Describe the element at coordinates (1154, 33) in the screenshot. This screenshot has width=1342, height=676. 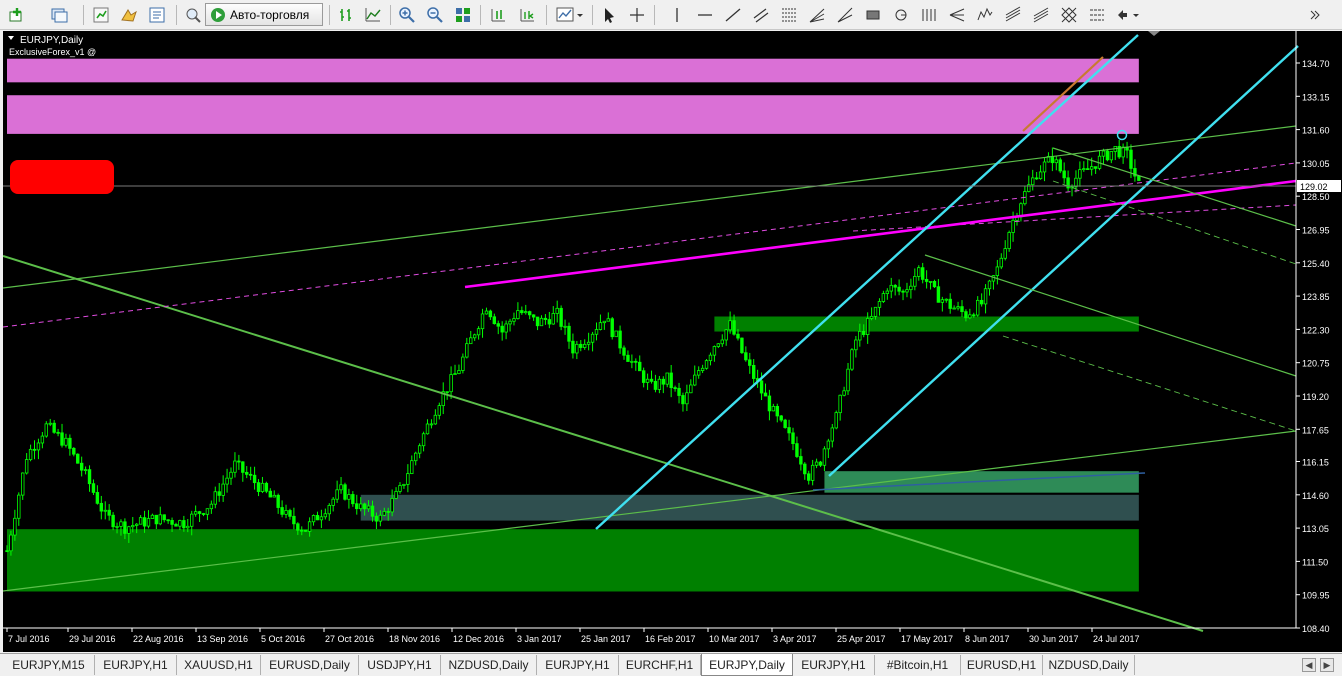
I see `chart-shift-marker-icon` at that location.